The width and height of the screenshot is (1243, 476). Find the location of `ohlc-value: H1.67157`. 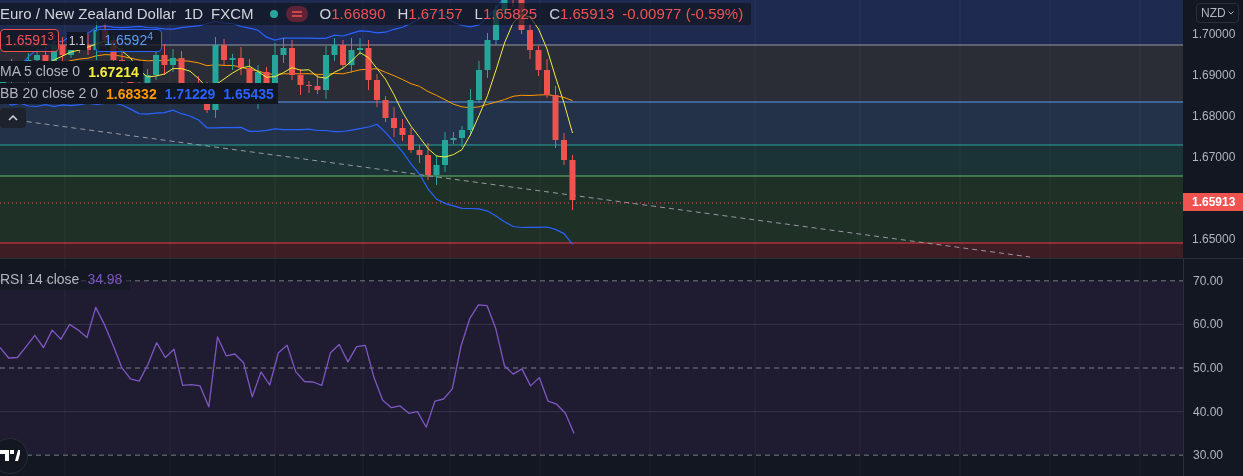

ohlc-value: H1.67157 is located at coordinates (430, 13).